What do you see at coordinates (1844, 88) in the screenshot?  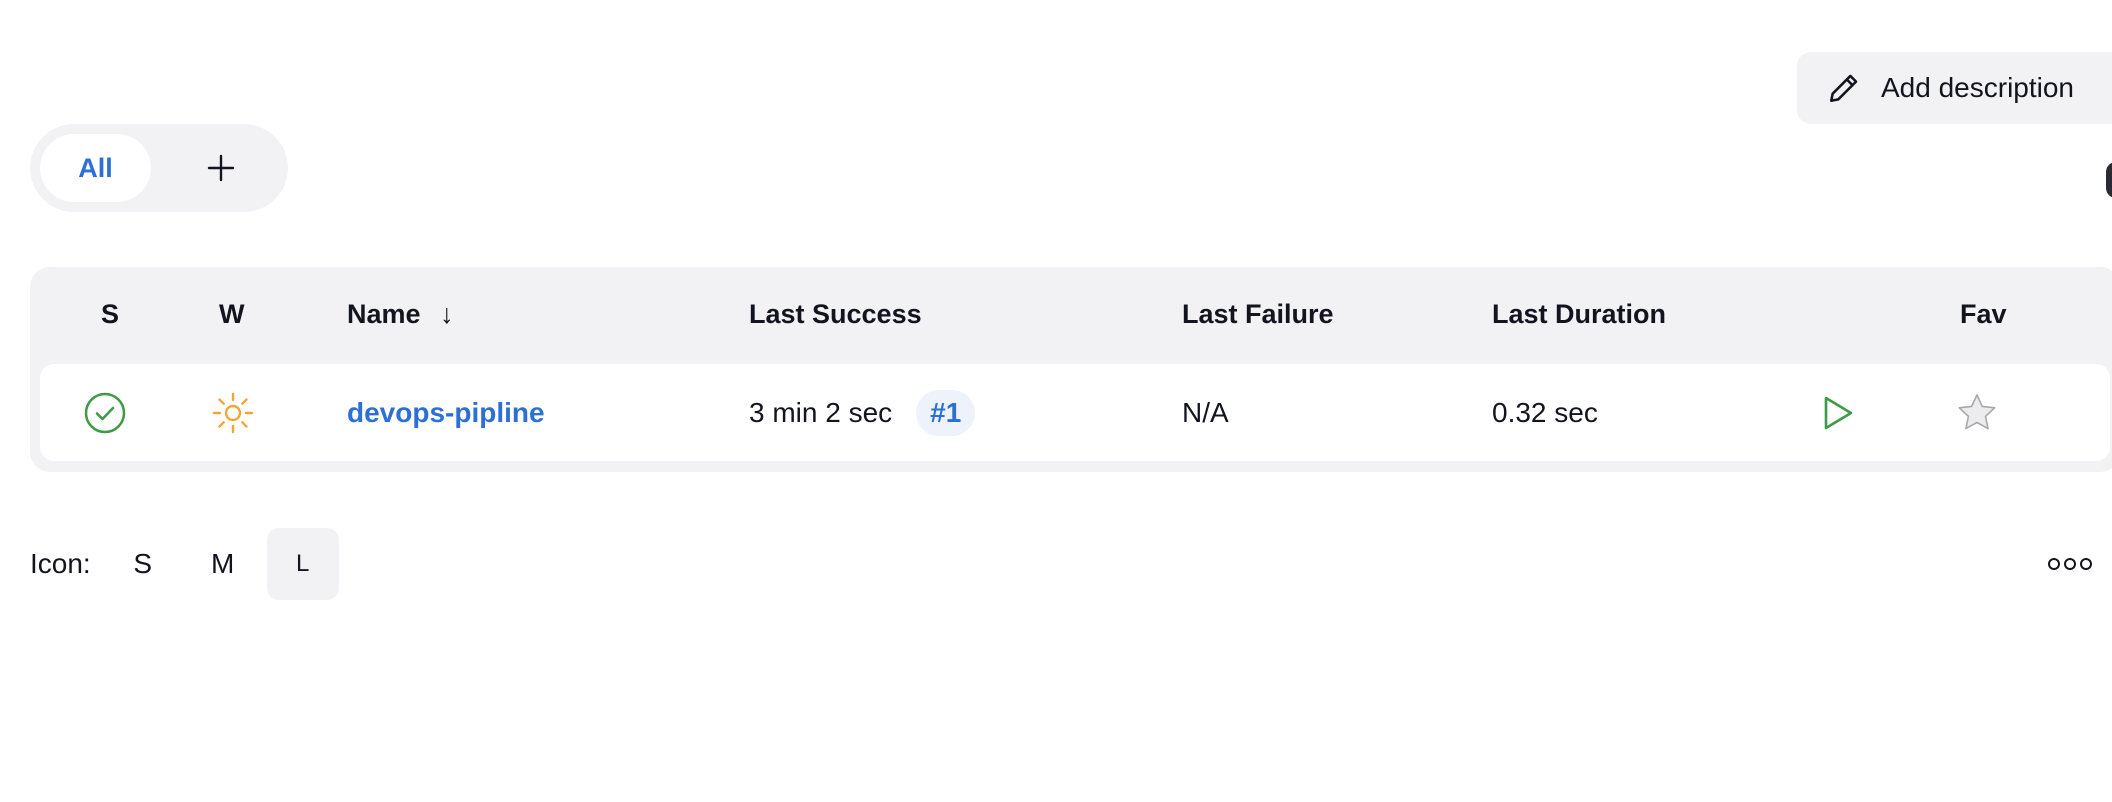 I see `pencil-icon` at bounding box center [1844, 88].